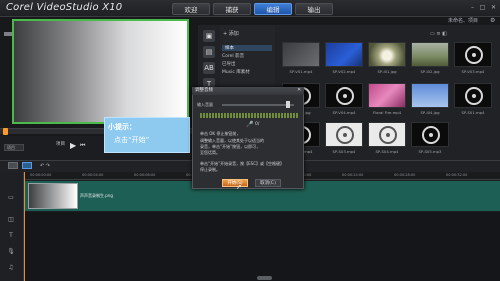 Image resolution: width=500 pixels, height=281 pixels. What do you see at coordinates (11, 220) in the screenshot?
I see `overlay-track-icon: ◫` at bounding box center [11, 220].